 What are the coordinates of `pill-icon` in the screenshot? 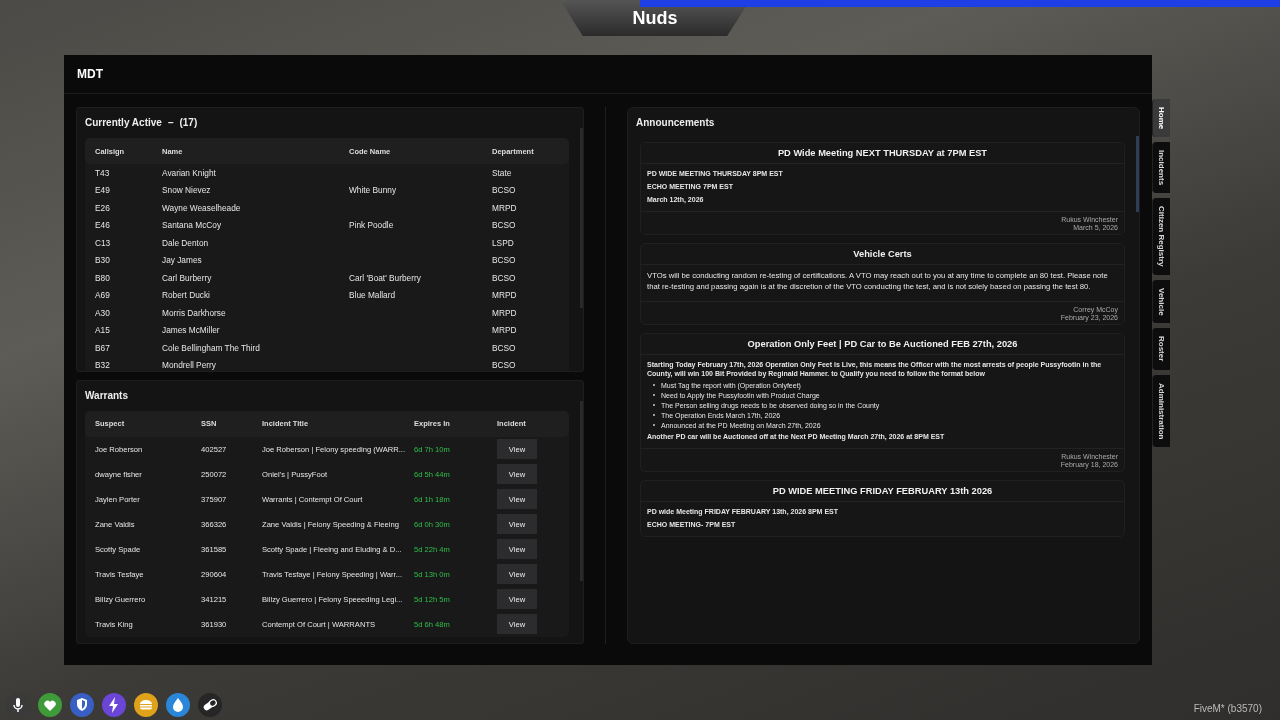 It's located at (210, 705).